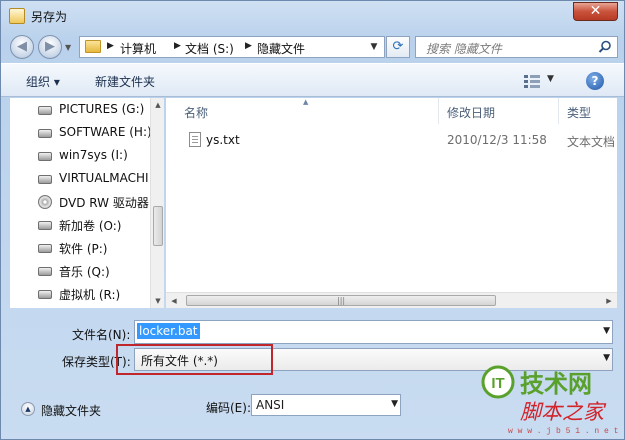 Image resolution: width=625 pixels, height=440 pixels. Describe the element at coordinates (497, 383) in the screenshot. I see `watermark-logo-text: IT` at that location.